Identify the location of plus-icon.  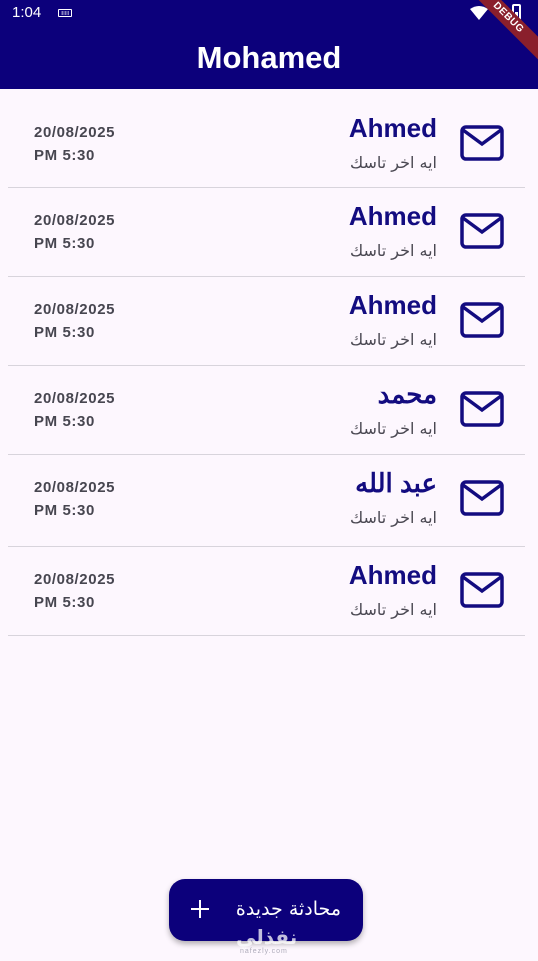
(200, 909).